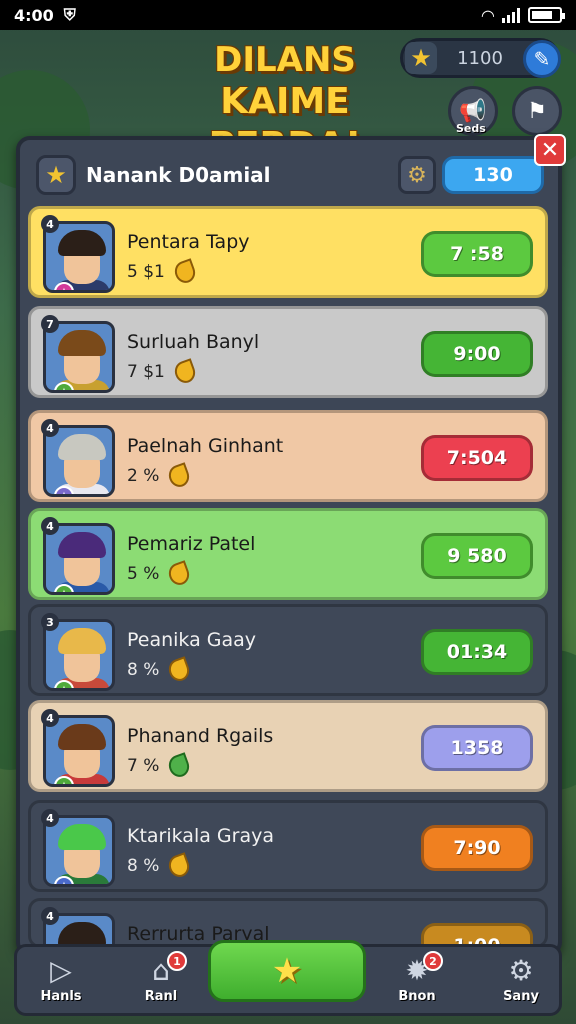  What do you see at coordinates (477, 848) in the screenshot?
I see `player-value-button: 7:90` at bounding box center [477, 848].